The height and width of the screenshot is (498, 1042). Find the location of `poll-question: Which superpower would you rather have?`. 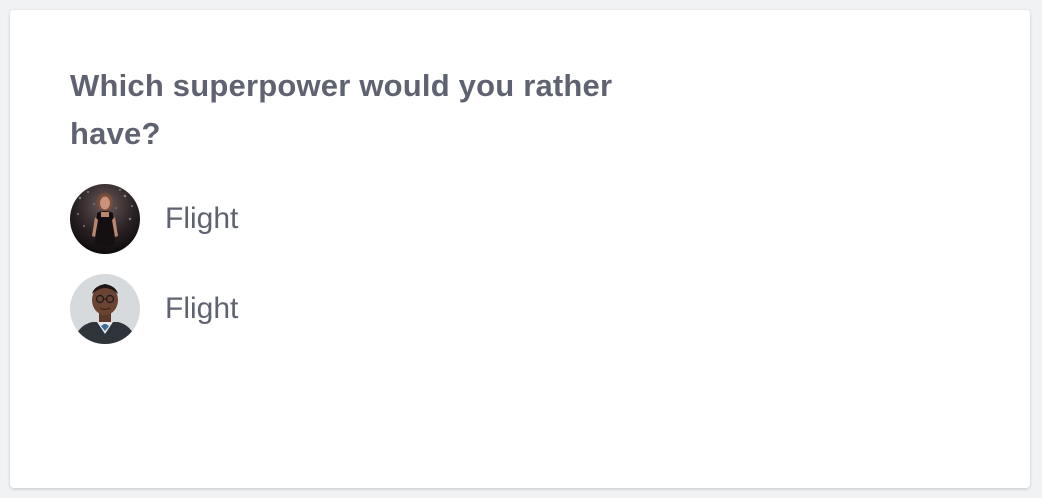

poll-question: Which superpower would you rather have? is located at coordinates (341, 109).